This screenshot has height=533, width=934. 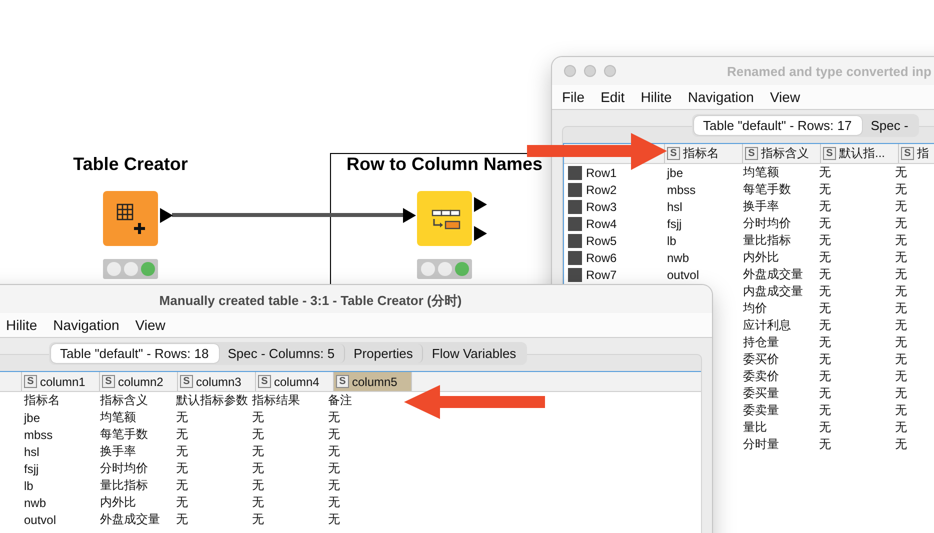 What do you see at coordinates (761, 342) in the screenshot?
I see `table-cell-text: 持仓量` at bounding box center [761, 342].